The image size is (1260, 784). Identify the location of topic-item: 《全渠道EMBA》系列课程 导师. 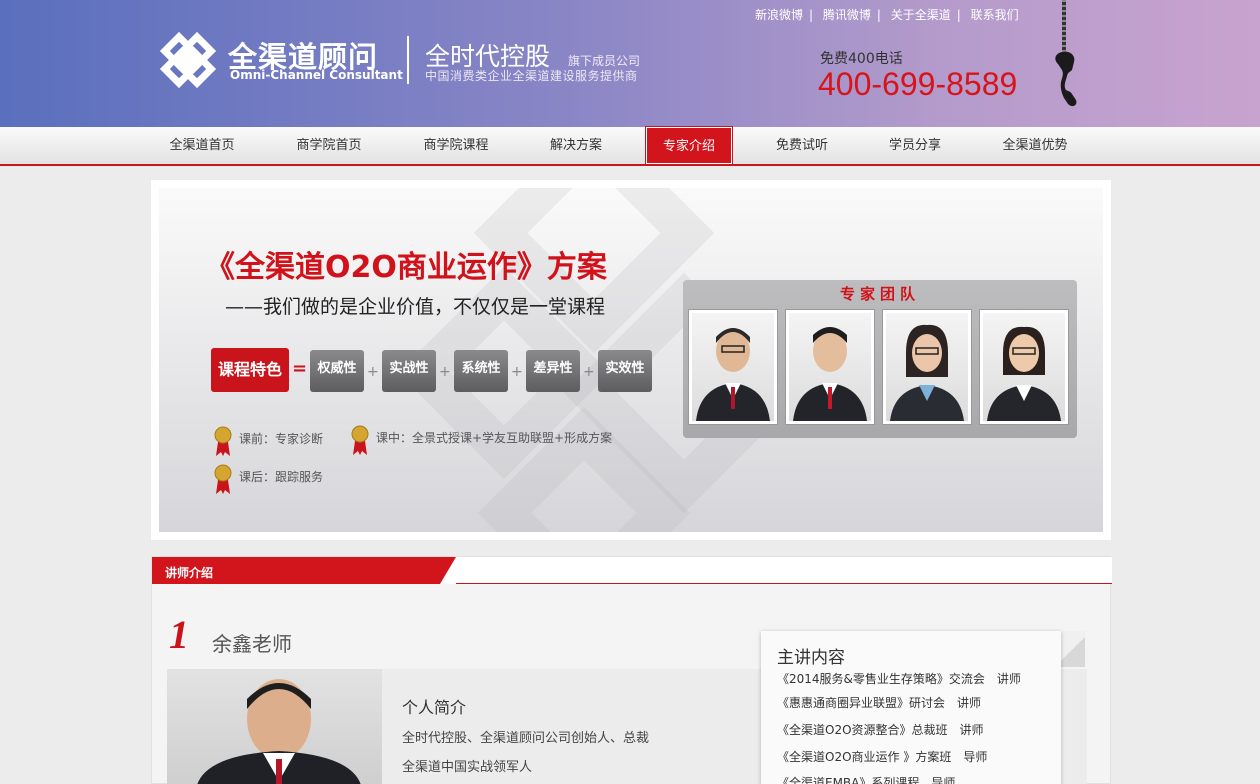
(866, 780).